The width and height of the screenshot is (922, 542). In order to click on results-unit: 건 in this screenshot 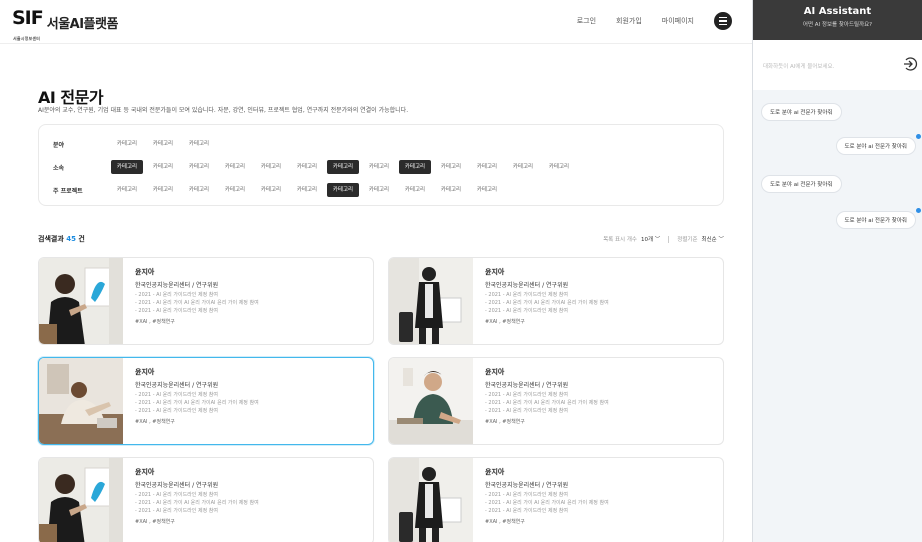, I will do `click(81, 239)`.